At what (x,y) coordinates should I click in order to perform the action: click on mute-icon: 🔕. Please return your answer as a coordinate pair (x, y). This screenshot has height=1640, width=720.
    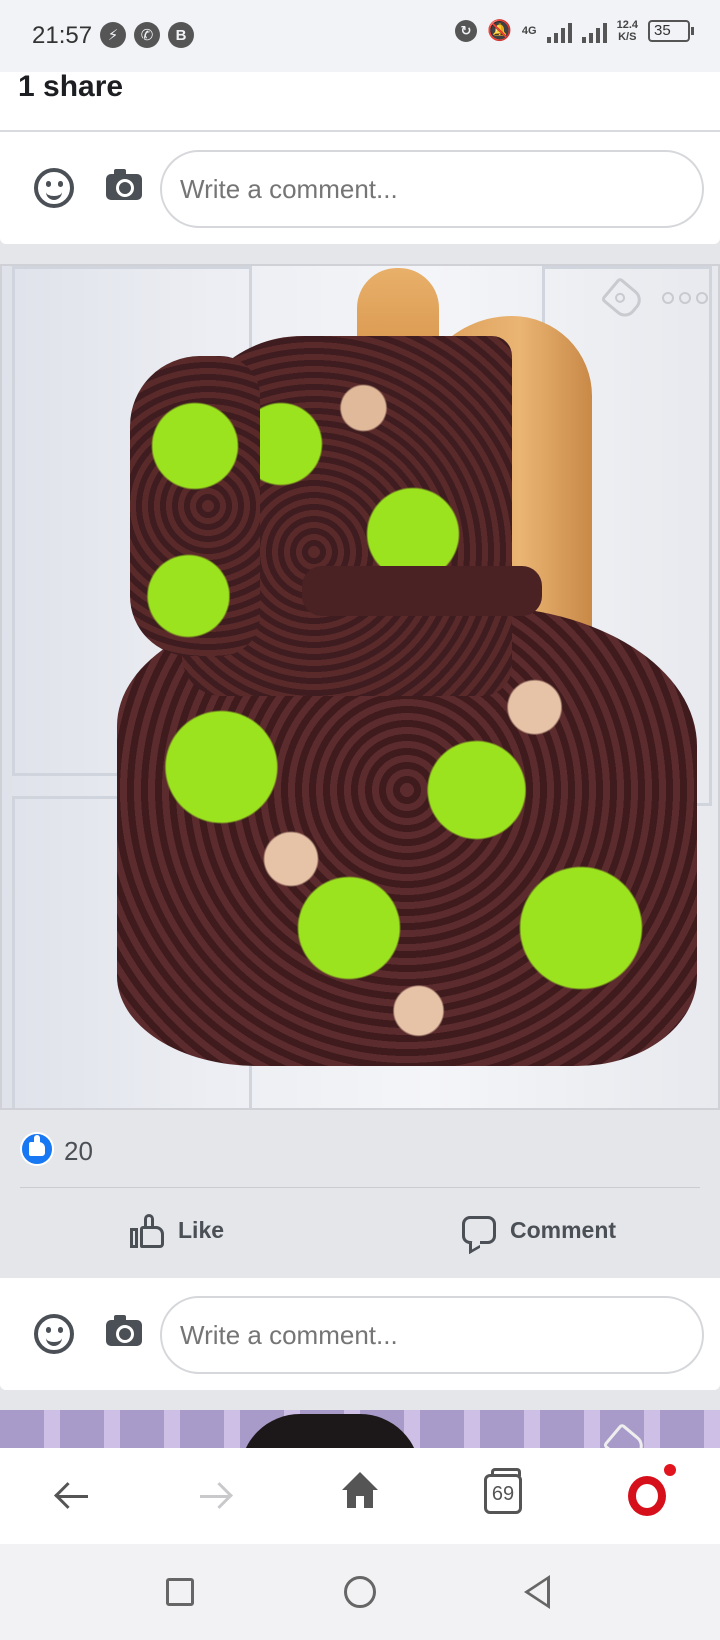
    Looking at the image, I should click on (499, 31).